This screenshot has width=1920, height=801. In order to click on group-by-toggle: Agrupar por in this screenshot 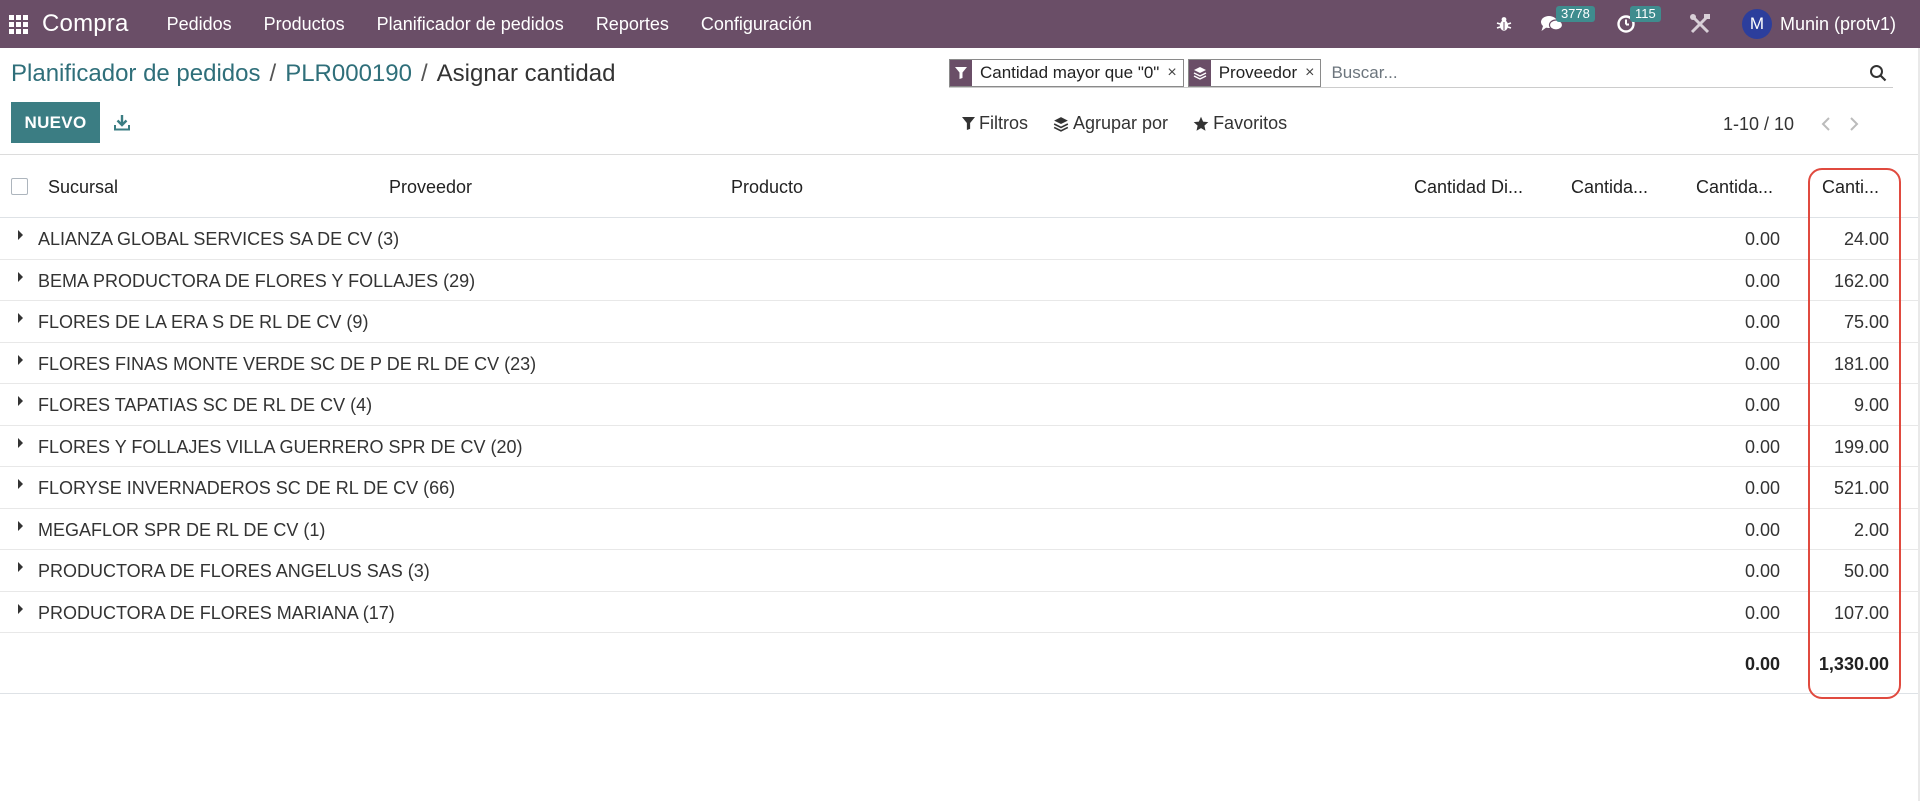, I will do `click(1110, 123)`.